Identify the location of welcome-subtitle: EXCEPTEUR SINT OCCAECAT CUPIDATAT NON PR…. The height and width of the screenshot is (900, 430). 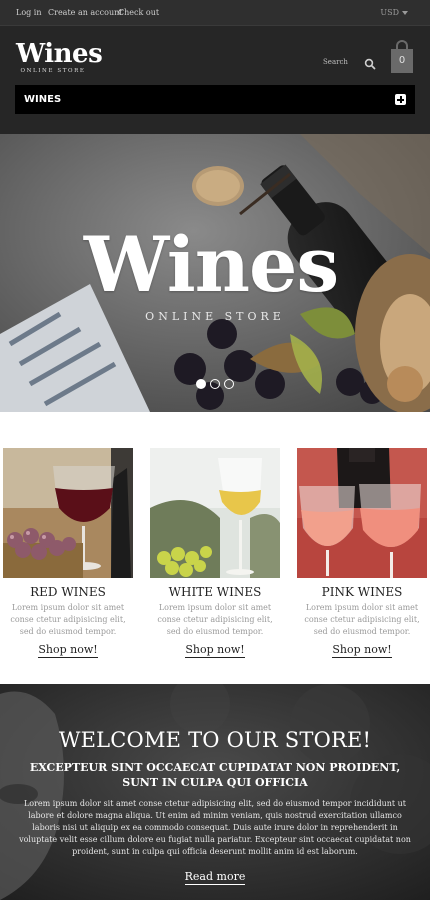
(215, 775).